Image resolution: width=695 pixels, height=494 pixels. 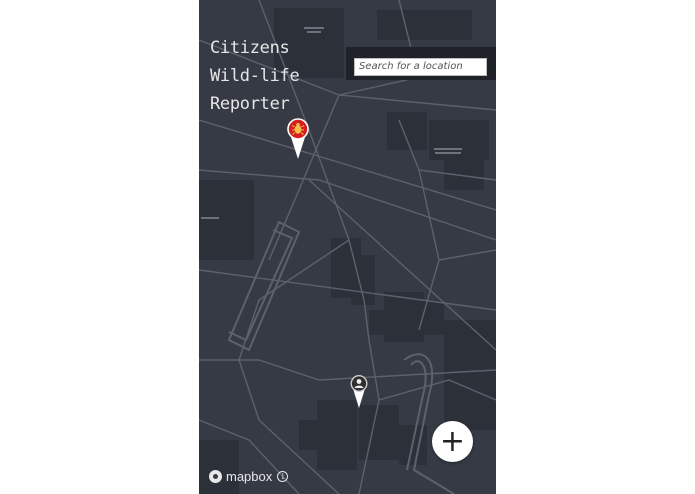 I want to click on attribution-text: mapbox, so click(x=249, y=476).